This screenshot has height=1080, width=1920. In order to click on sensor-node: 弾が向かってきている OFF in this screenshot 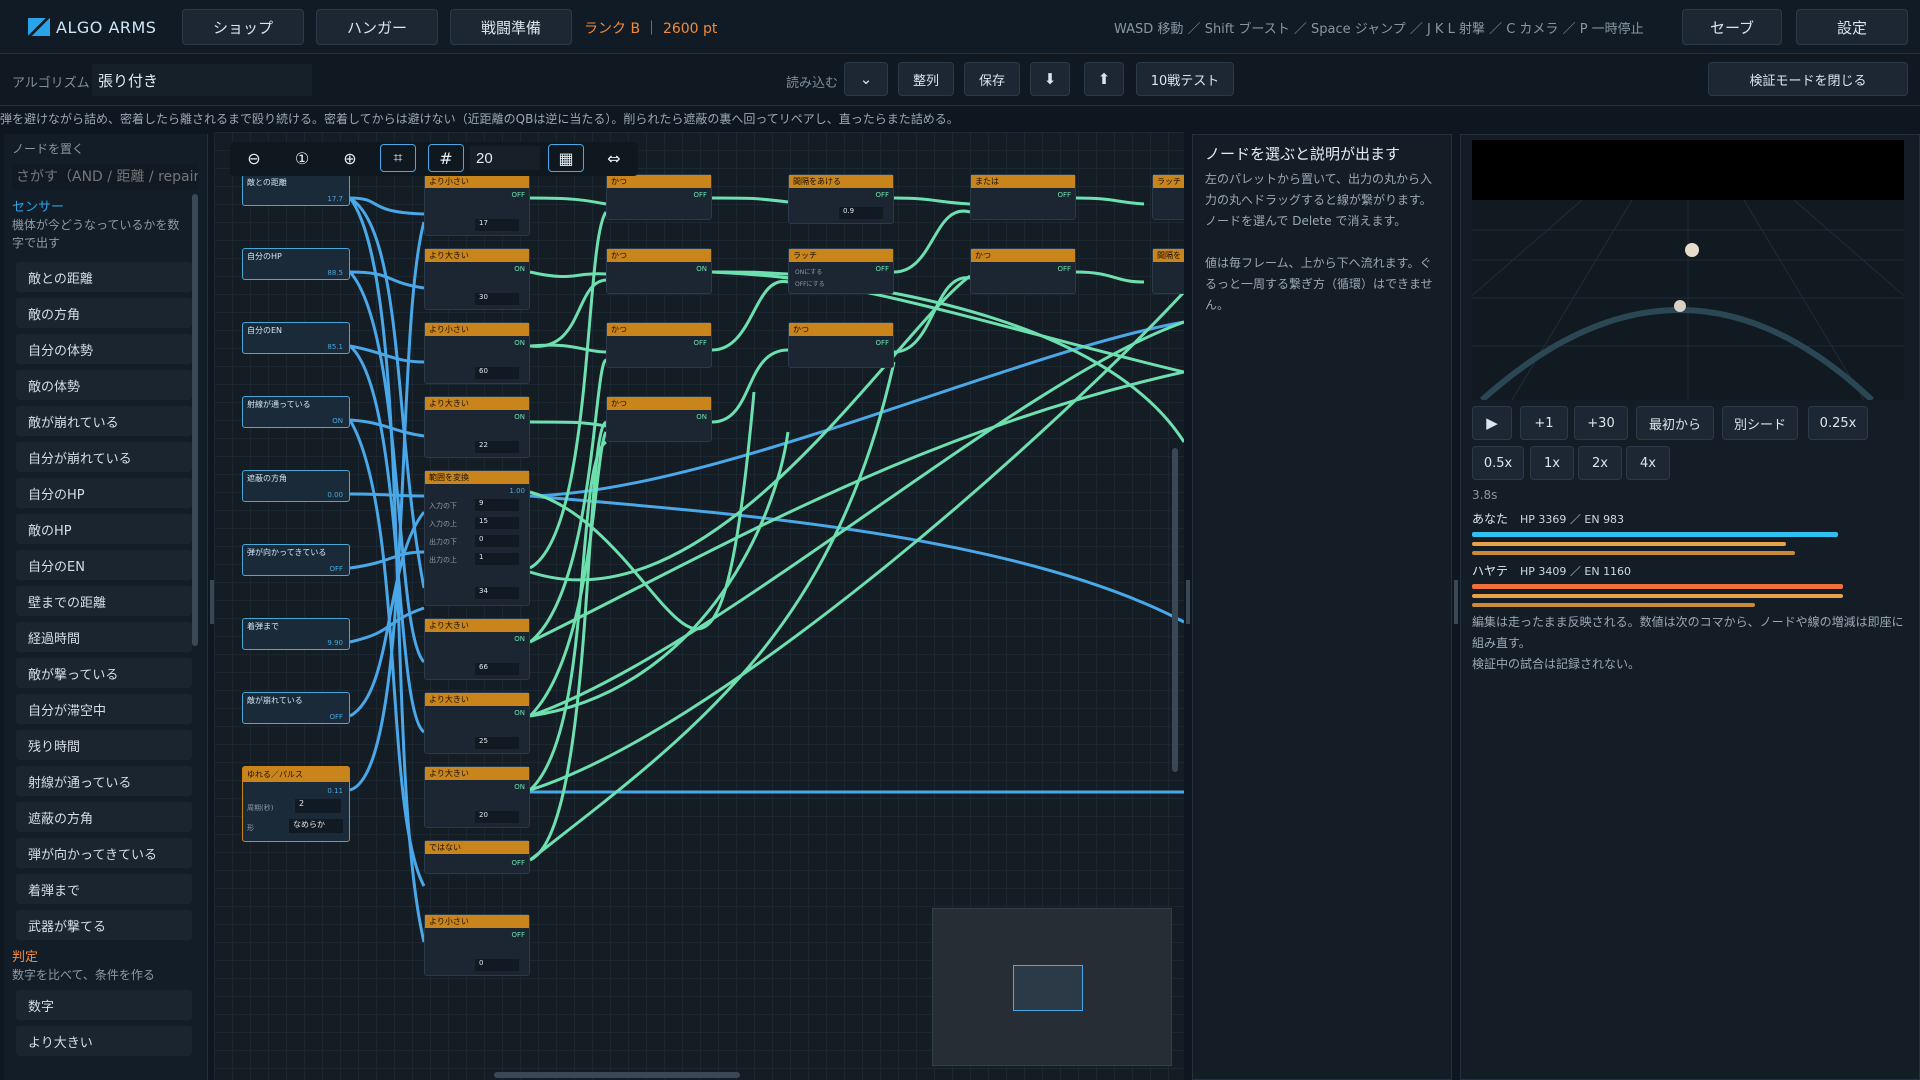, I will do `click(296, 560)`.